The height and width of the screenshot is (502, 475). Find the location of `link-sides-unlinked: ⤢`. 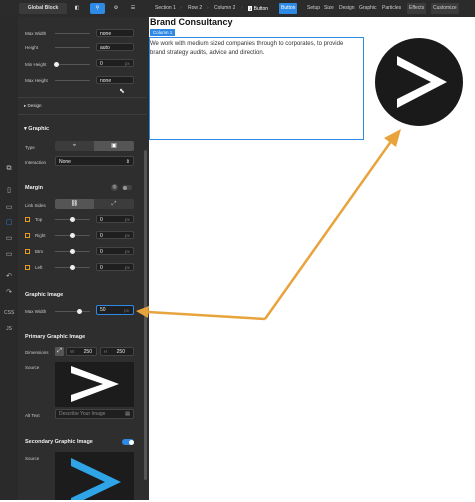

link-sides-unlinked: ⤢ is located at coordinates (114, 204).